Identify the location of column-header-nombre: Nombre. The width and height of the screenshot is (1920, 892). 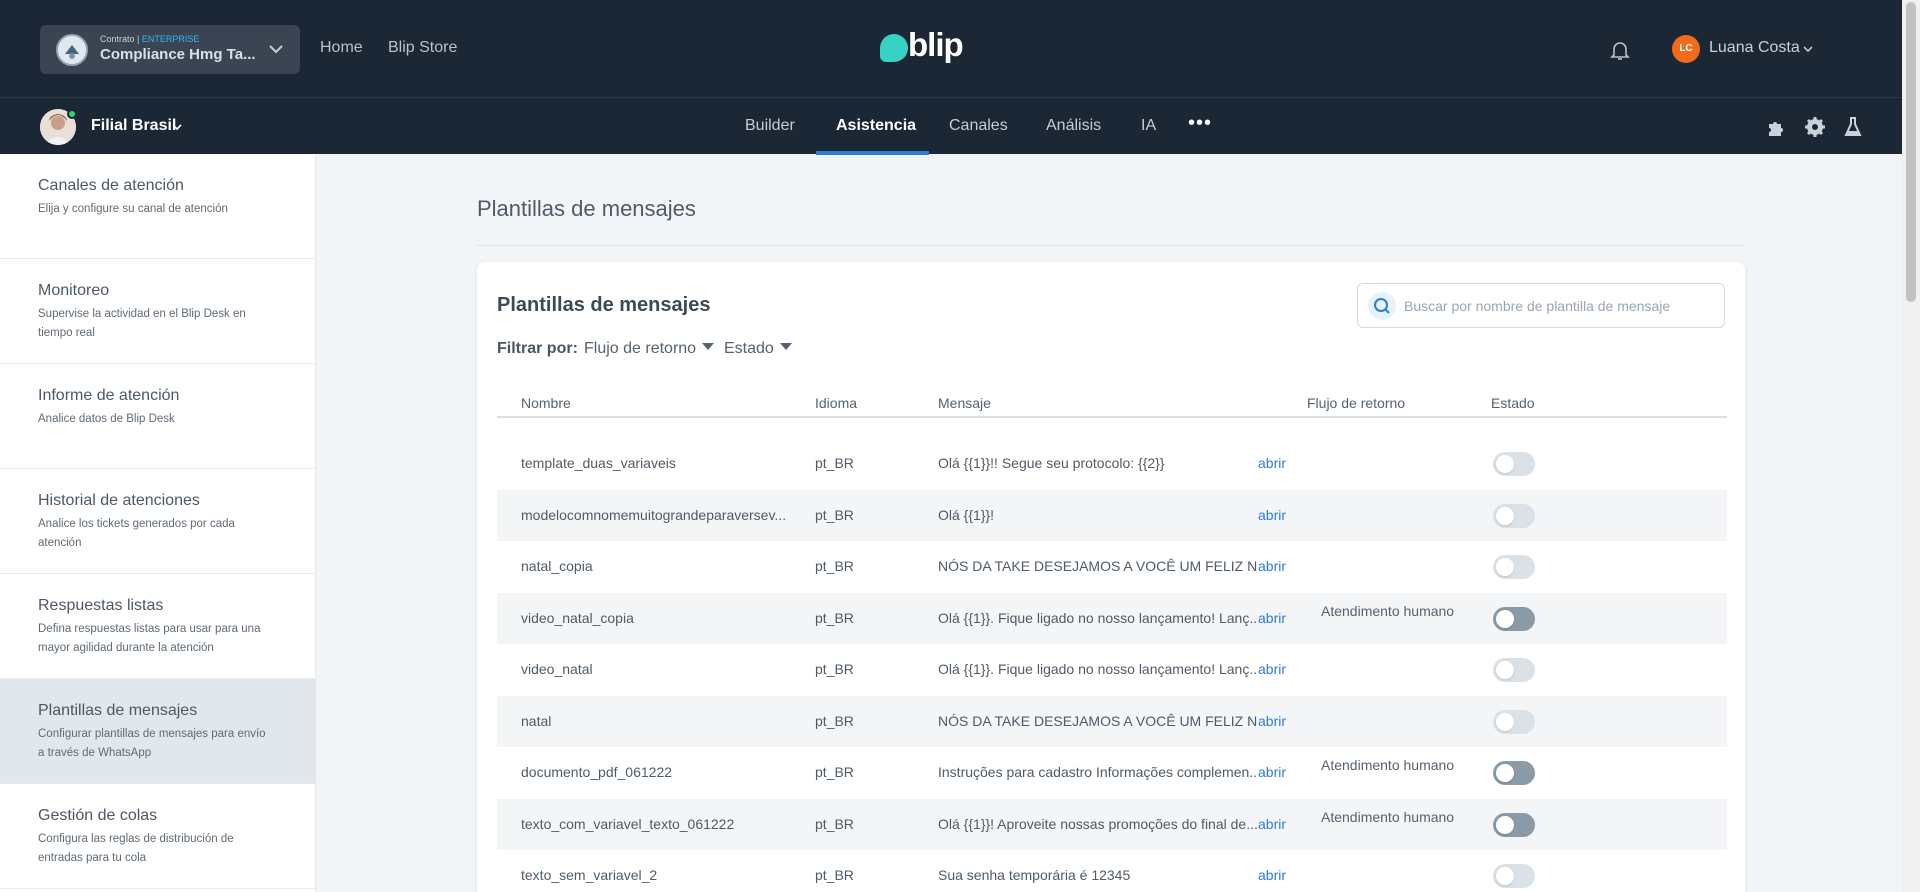
(546, 403).